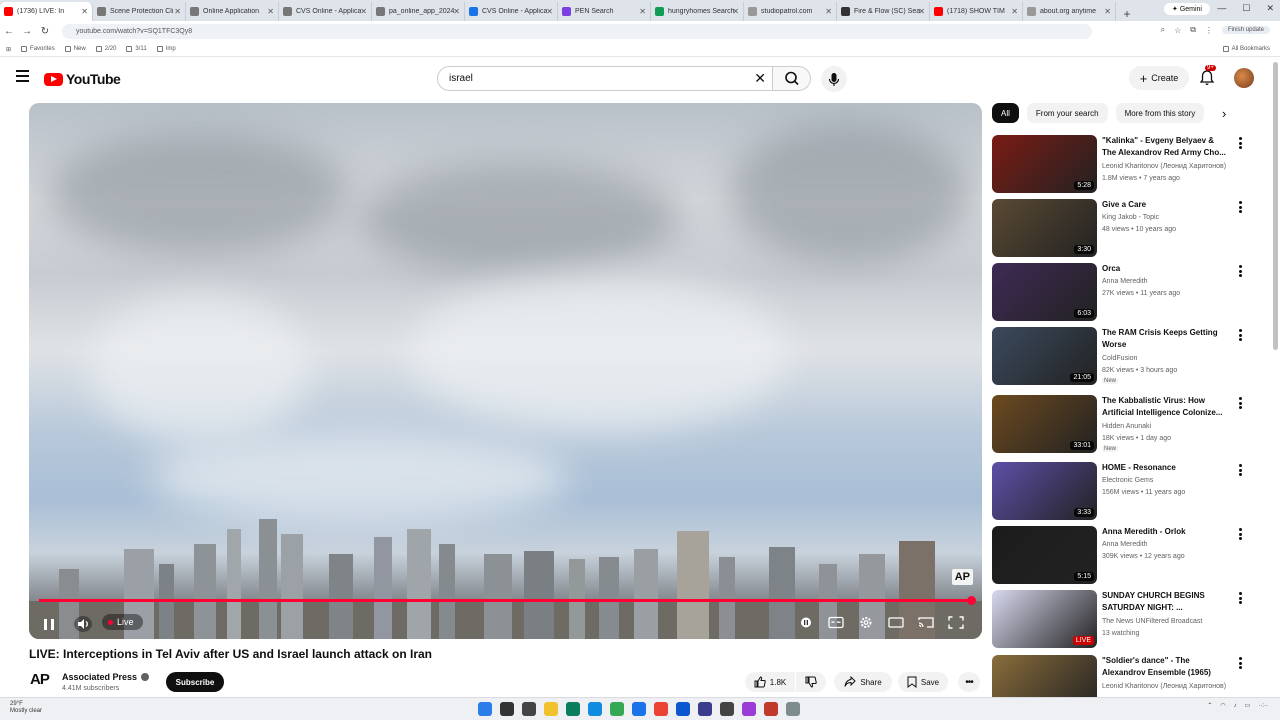 The height and width of the screenshot is (720, 1280). Describe the element at coordinates (75, 49) in the screenshot. I see `bookmark-folder: New` at that location.